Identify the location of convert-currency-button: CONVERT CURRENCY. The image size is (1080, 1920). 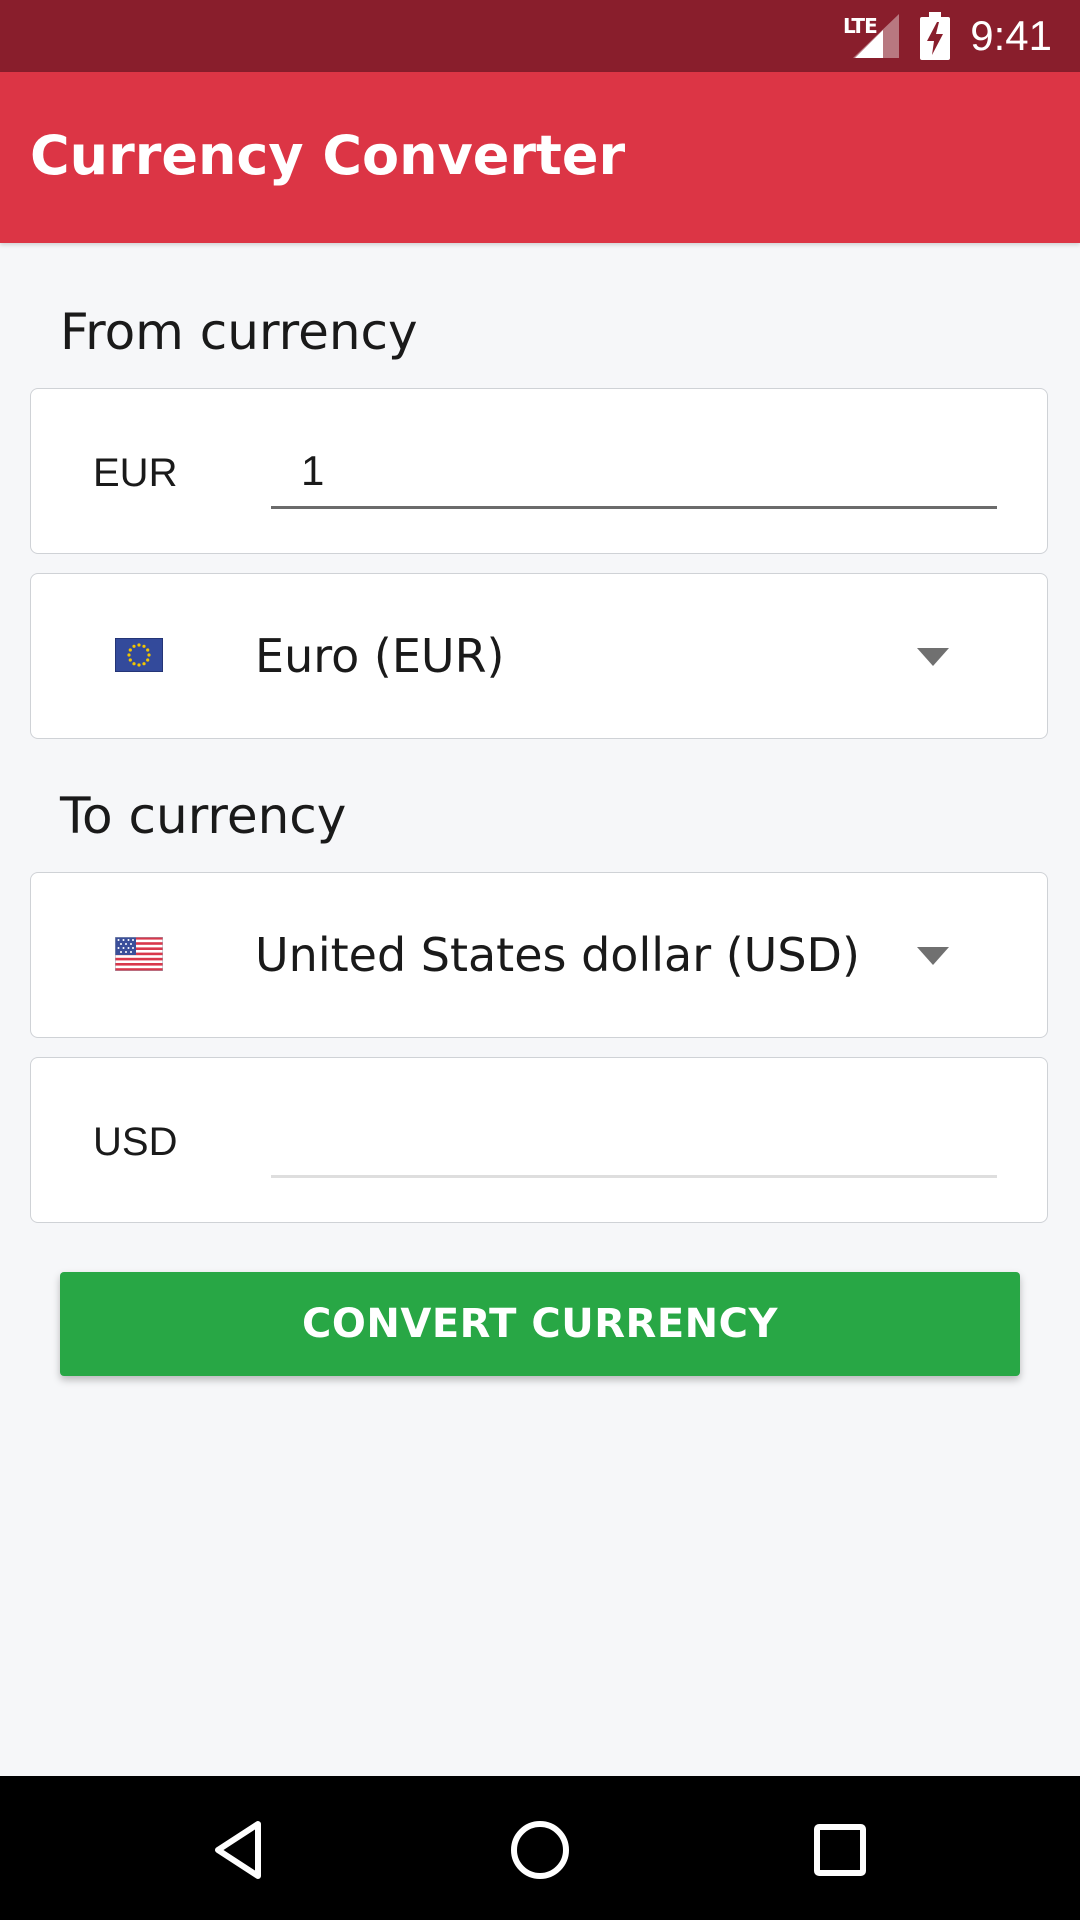
(540, 1324).